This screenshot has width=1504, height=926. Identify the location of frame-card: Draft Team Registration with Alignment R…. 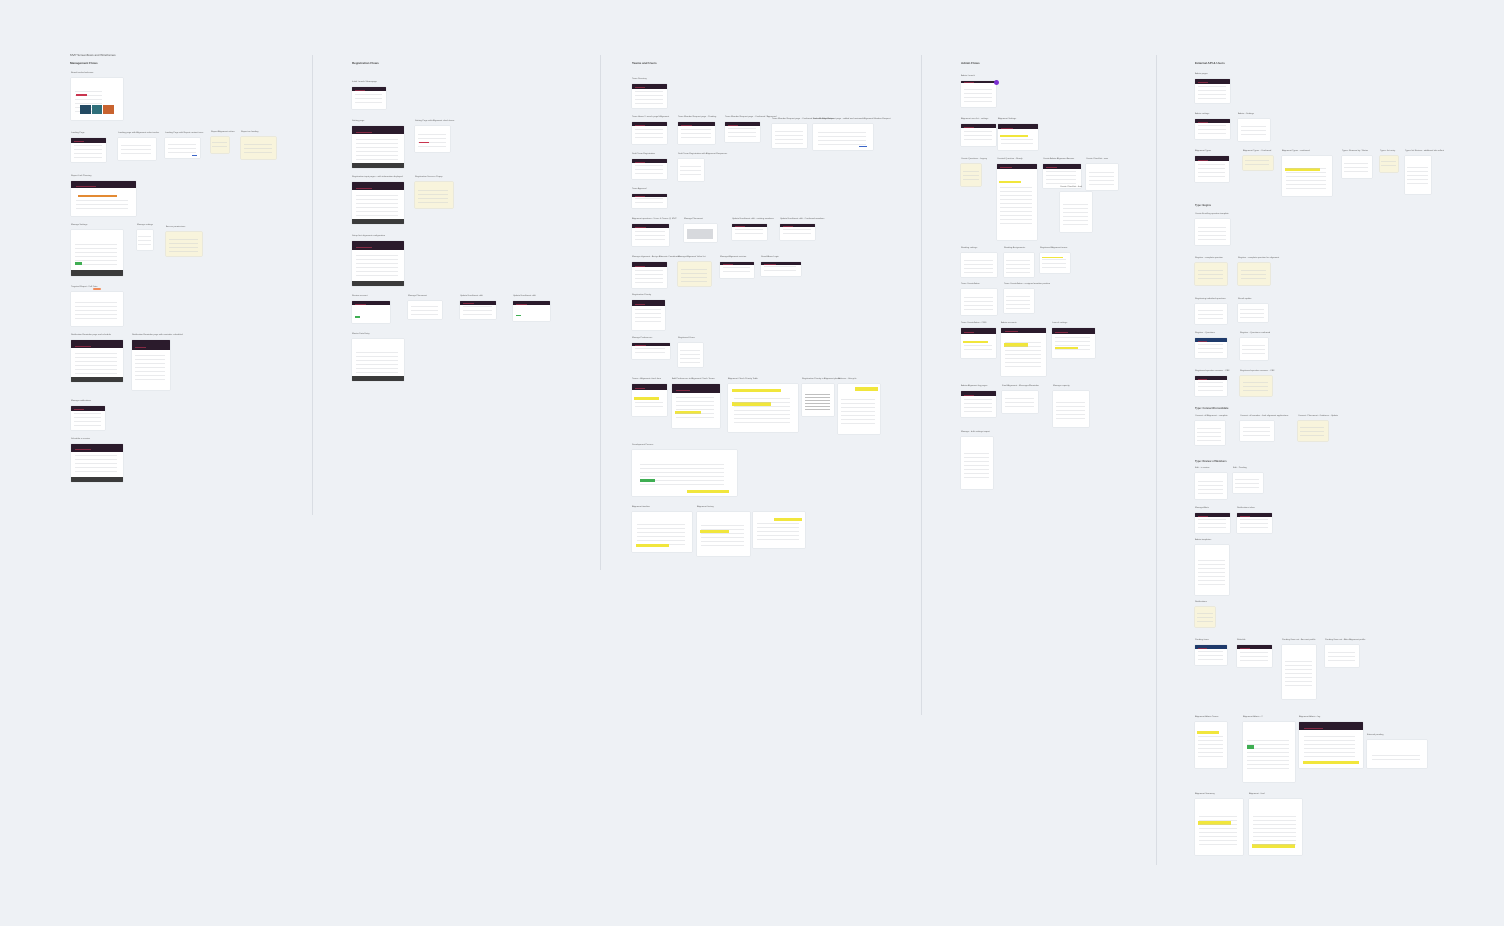
(702, 167).